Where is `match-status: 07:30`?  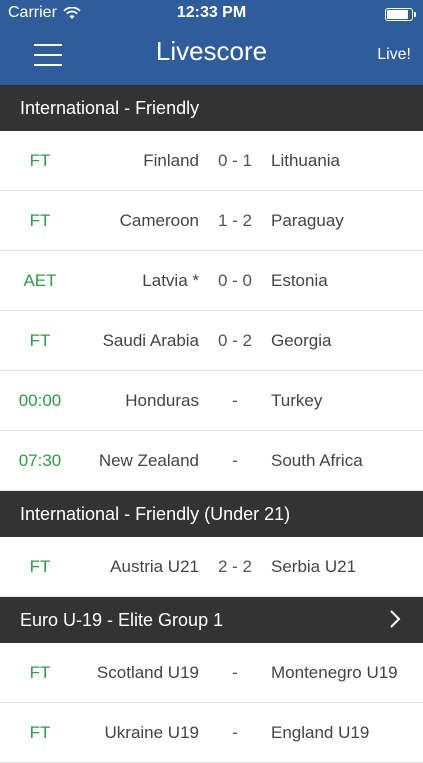
match-status: 07:30 is located at coordinates (40, 460).